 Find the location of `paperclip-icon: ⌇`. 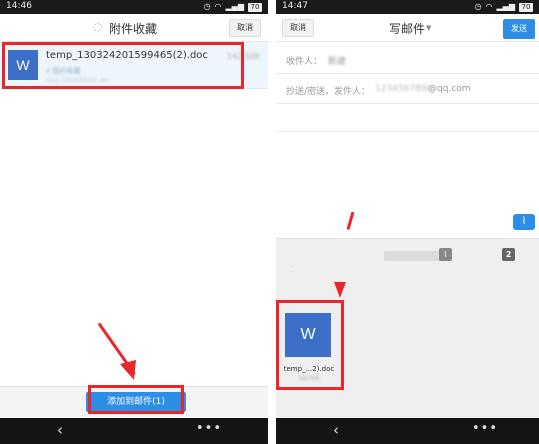

paperclip-icon: ⌇ is located at coordinates (524, 221).